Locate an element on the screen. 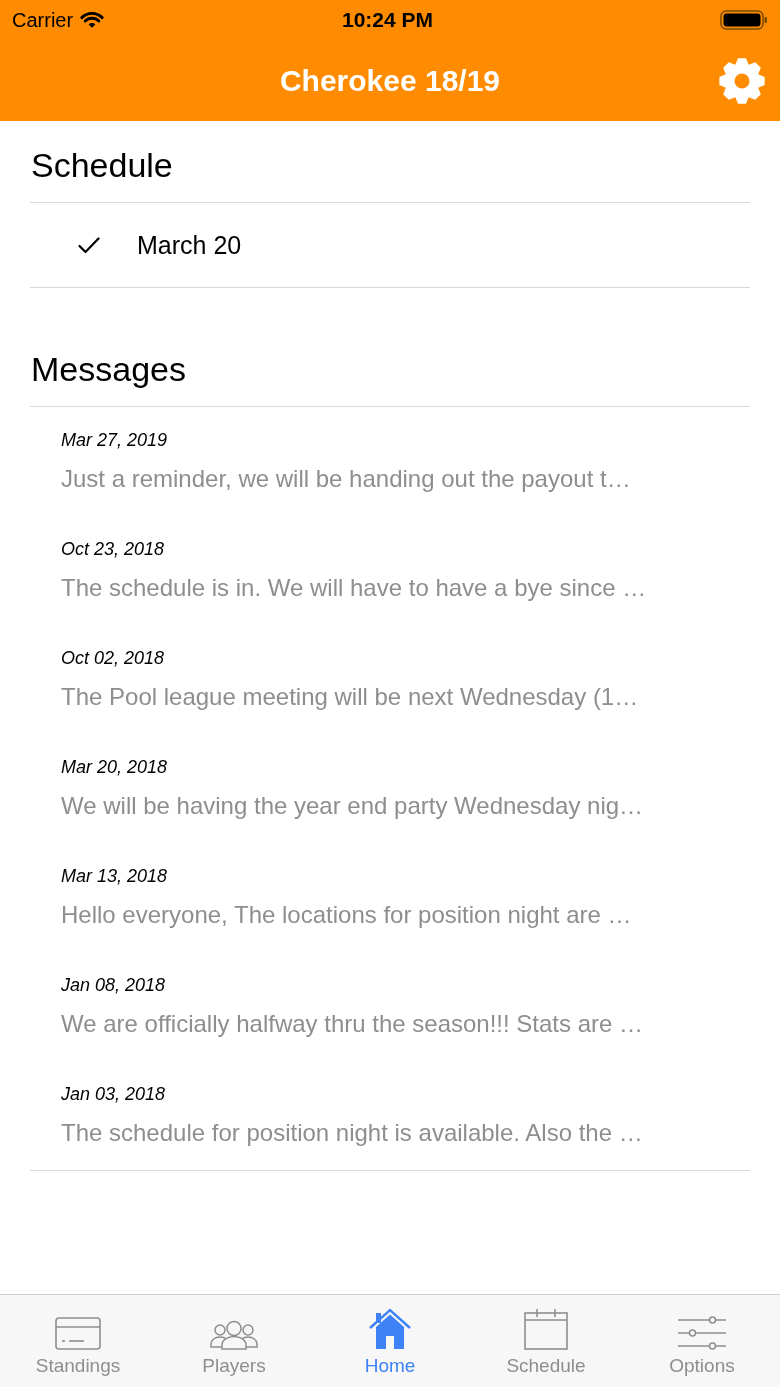 The height and width of the screenshot is (1387, 780). carrier-label: Carrier is located at coordinates (43, 20).